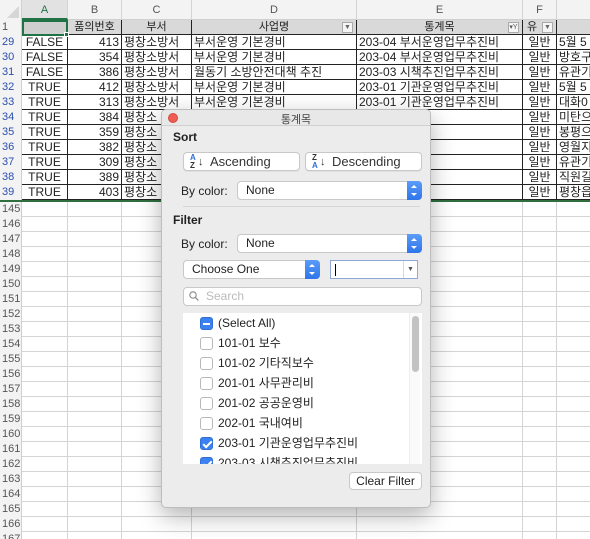  I want to click on row-header: 145, so click(11, 209).